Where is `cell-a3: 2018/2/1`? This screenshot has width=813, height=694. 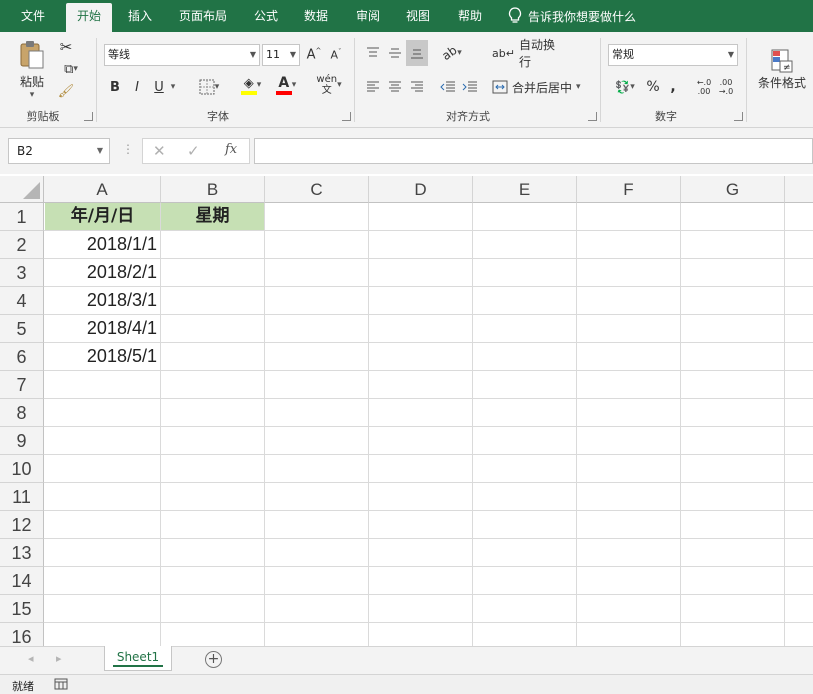 cell-a3: 2018/2/1 is located at coordinates (102, 272).